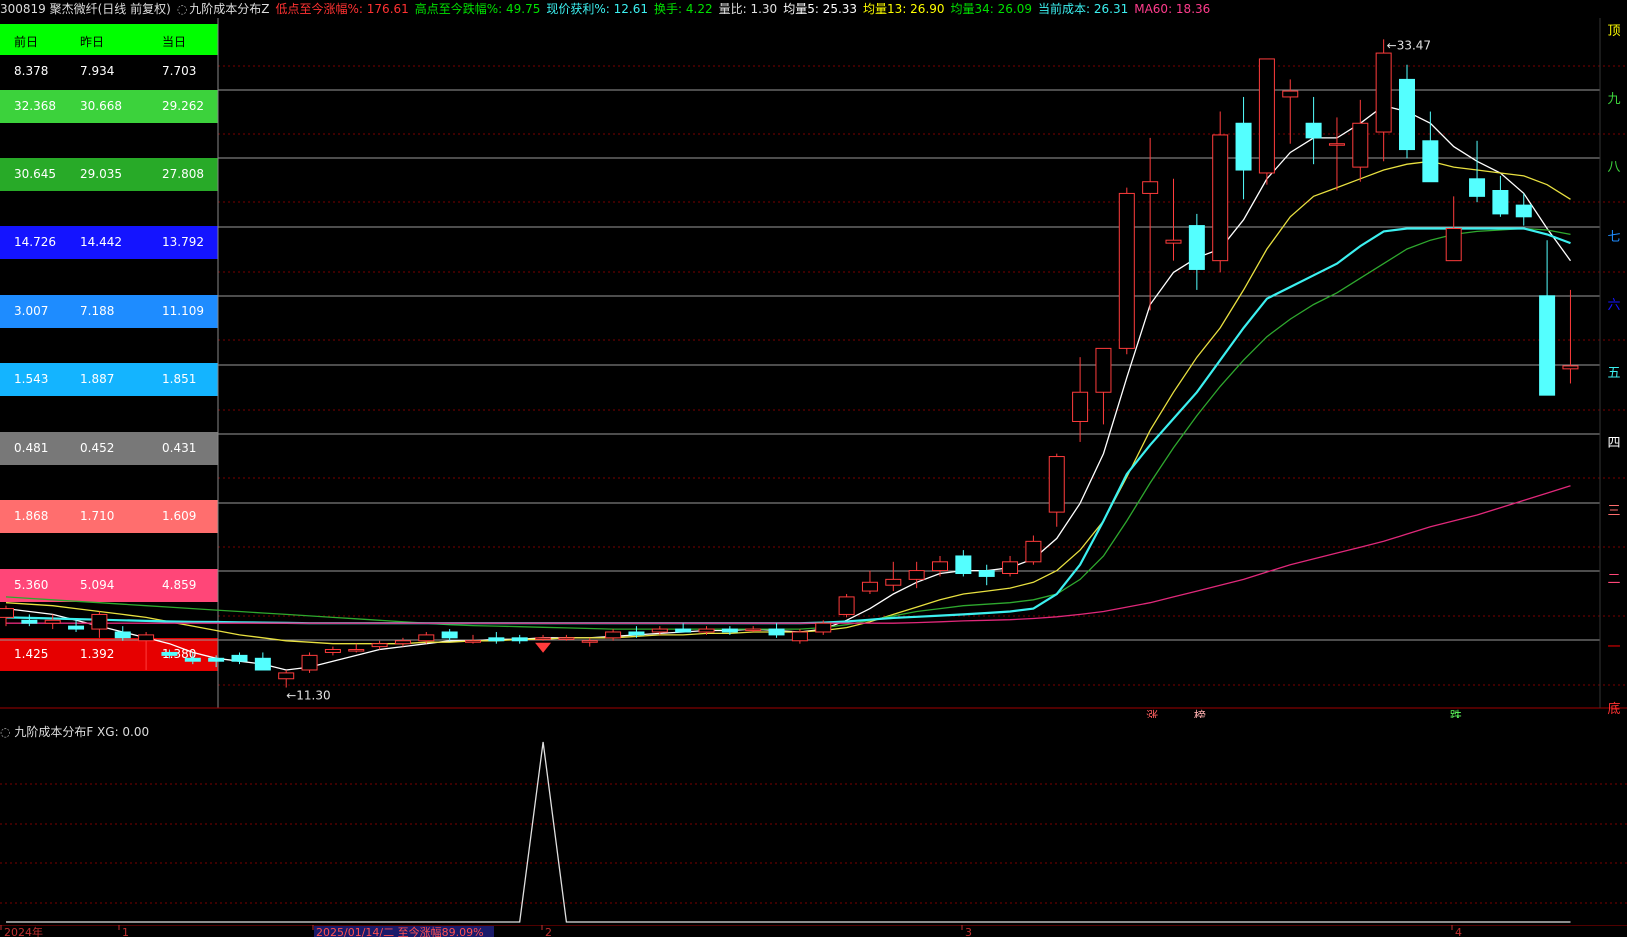  Describe the element at coordinates (1613, 511) in the screenshot. I see `level-label: 三` at that location.